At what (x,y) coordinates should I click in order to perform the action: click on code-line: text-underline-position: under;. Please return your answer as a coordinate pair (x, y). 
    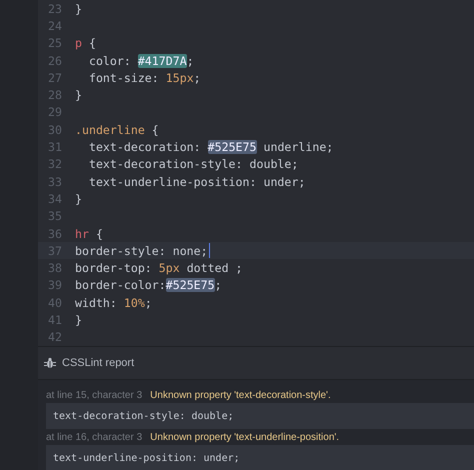
    Looking at the image, I should click on (197, 182).